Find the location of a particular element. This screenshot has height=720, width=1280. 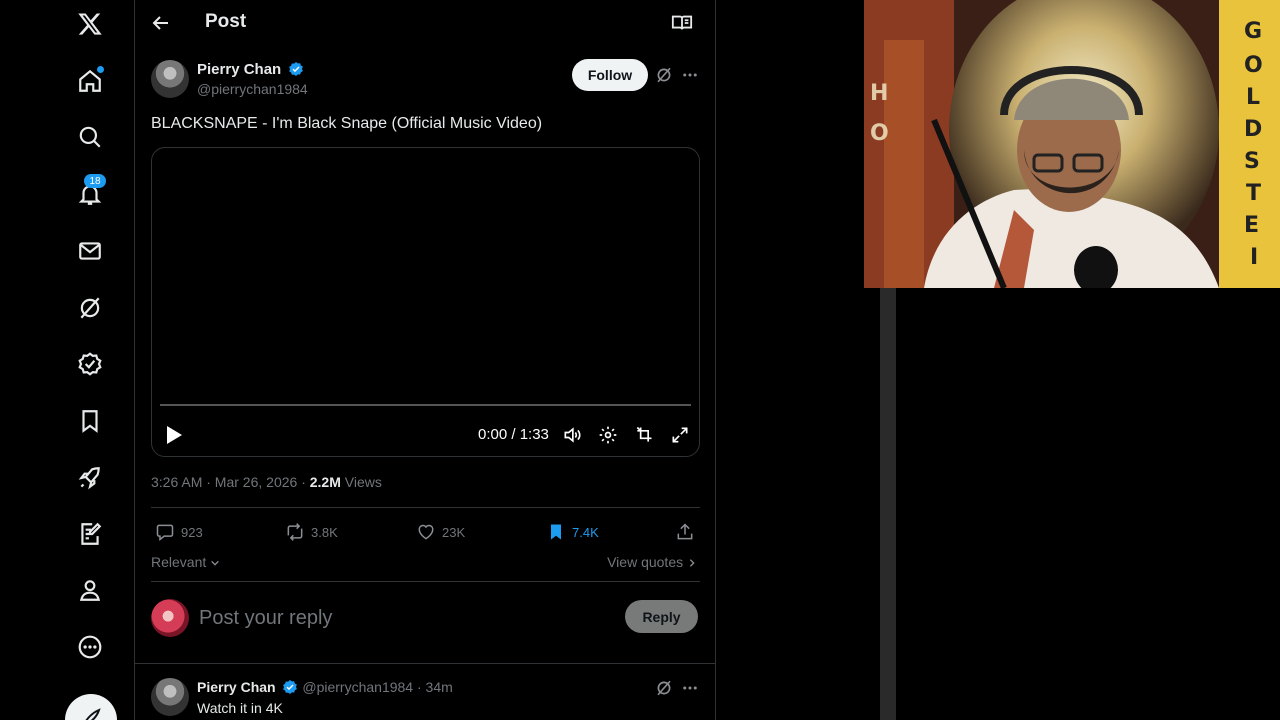

notifications-badge: 18 is located at coordinates (95, 181).